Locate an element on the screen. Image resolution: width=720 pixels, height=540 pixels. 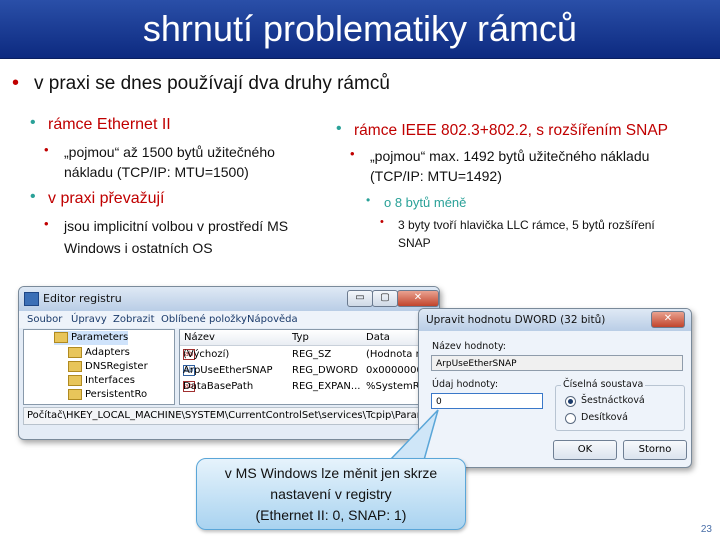
callout-line-3: (Ethernet II: 0, SNAP: 1) is located at coordinates (331, 515).